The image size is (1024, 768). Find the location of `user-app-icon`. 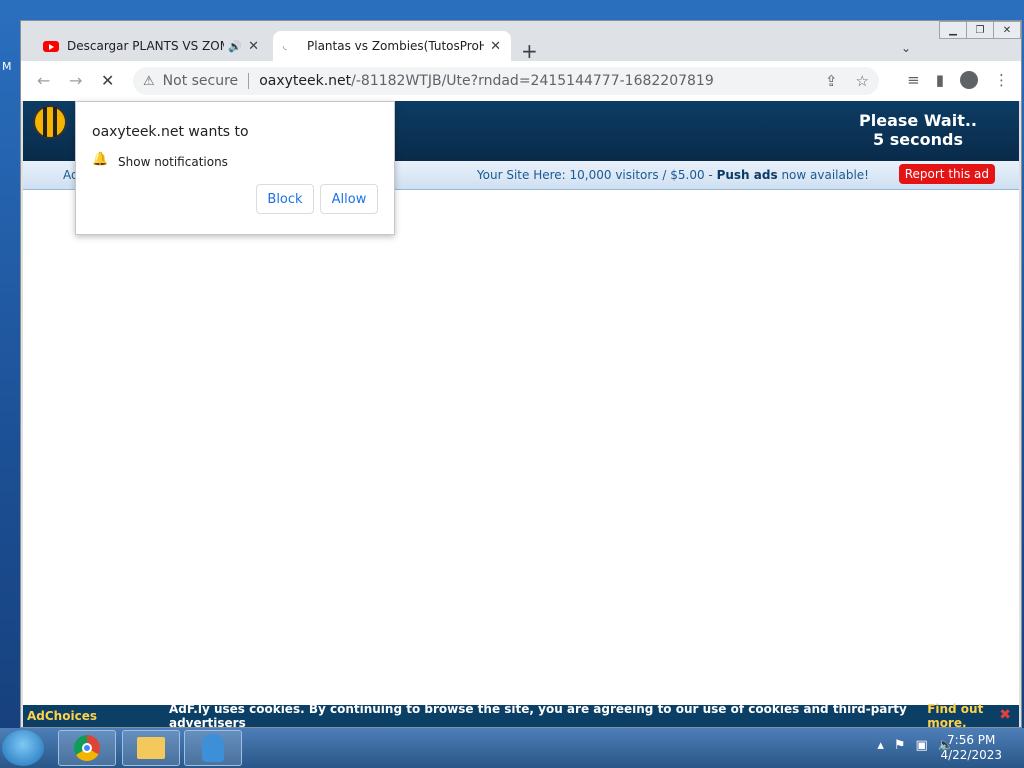

user-app-icon is located at coordinates (213, 748).